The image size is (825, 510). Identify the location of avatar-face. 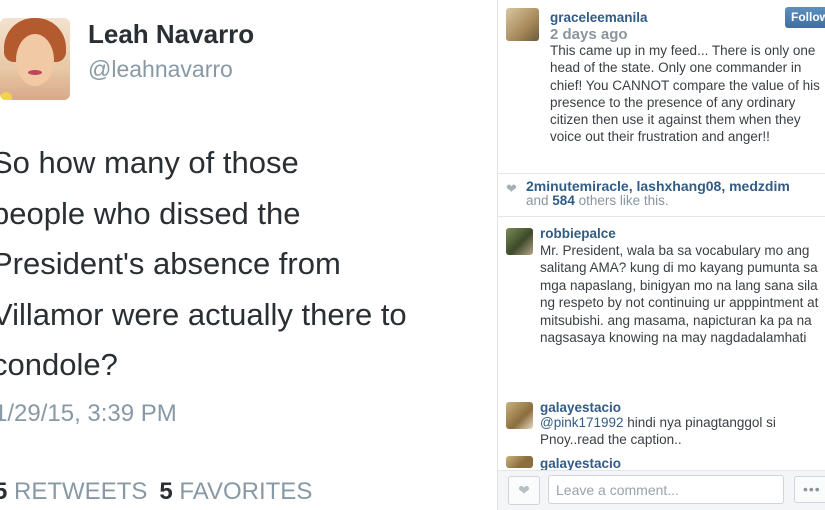
(35, 60).